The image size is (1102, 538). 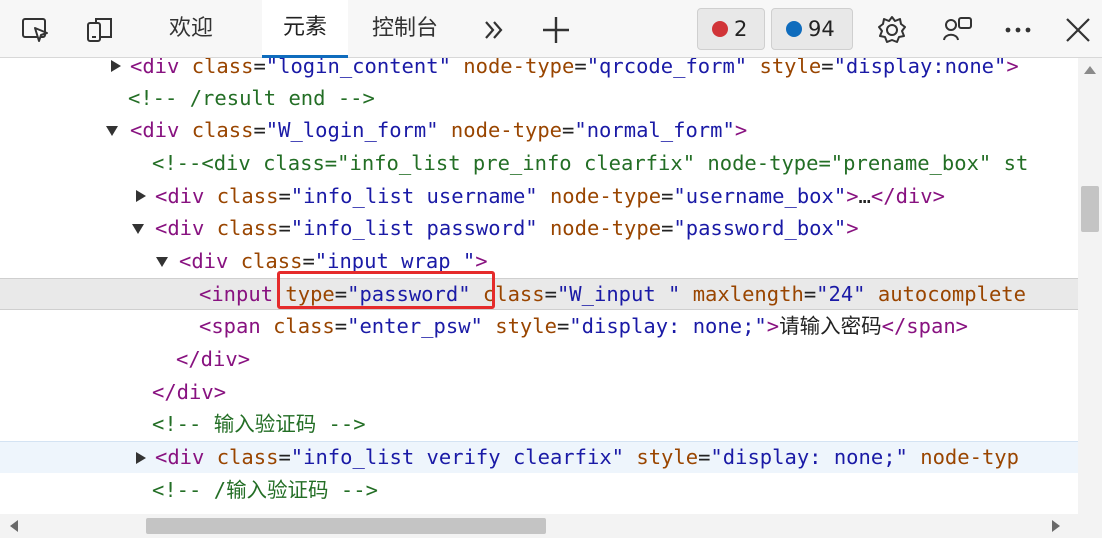 I want to click on code-token: node-typ, so click(x=969, y=457).